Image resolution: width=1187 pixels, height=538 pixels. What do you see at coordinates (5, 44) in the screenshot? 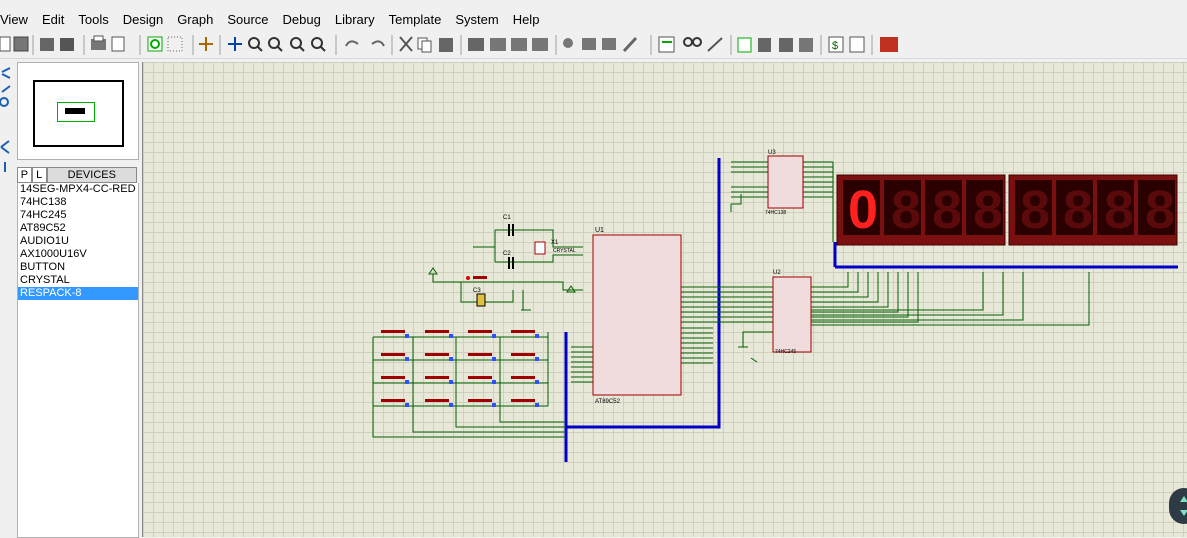
I see `new-icon` at bounding box center [5, 44].